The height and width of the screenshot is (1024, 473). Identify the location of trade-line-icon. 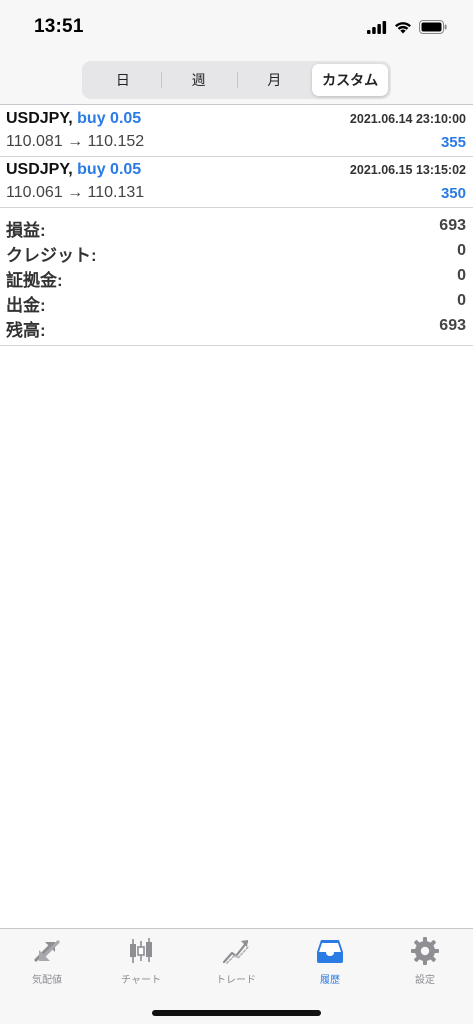
(236, 951).